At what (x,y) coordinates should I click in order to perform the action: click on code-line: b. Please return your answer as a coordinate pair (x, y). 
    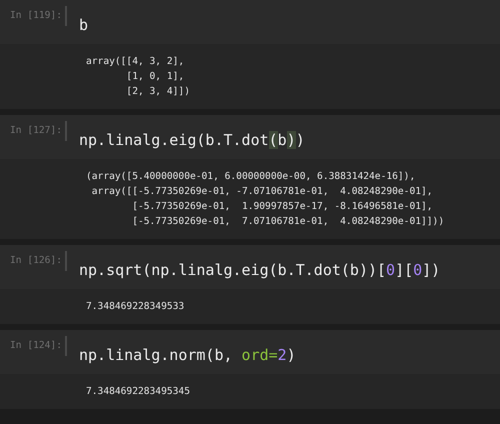
    Looking at the image, I should click on (77, 21).